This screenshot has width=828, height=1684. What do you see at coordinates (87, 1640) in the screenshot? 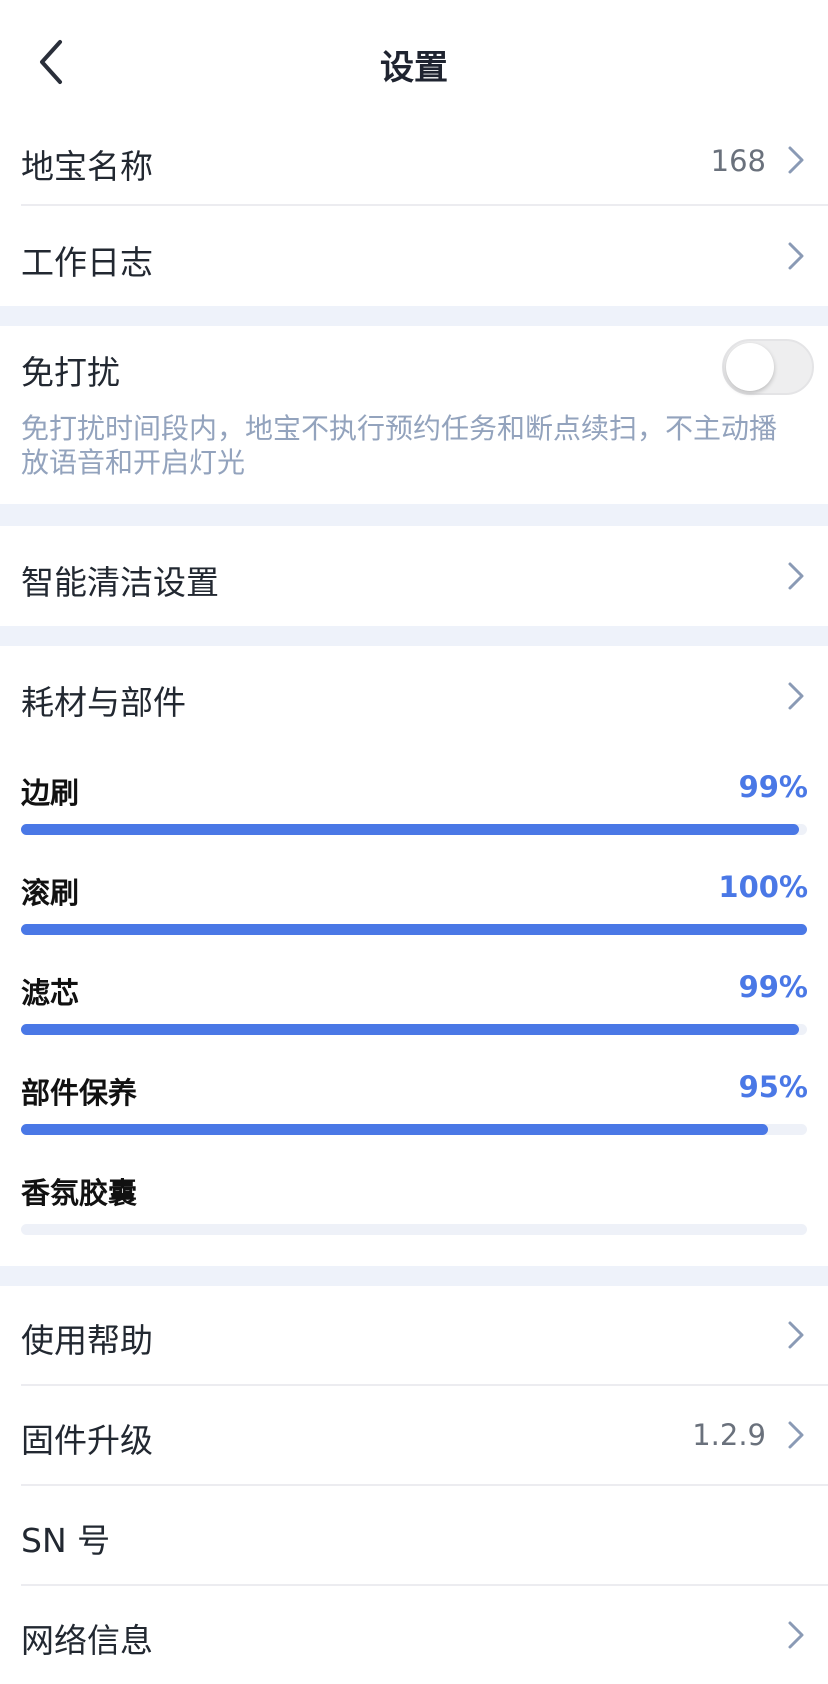
I see `row-label: 网络信息` at bounding box center [87, 1640].